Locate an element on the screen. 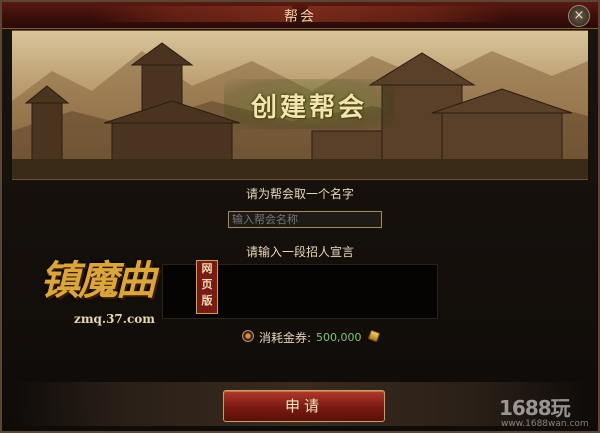 The height and width of the screenshot is (433, 600). gold-ticket-icon is located at coordinates (374, 336).